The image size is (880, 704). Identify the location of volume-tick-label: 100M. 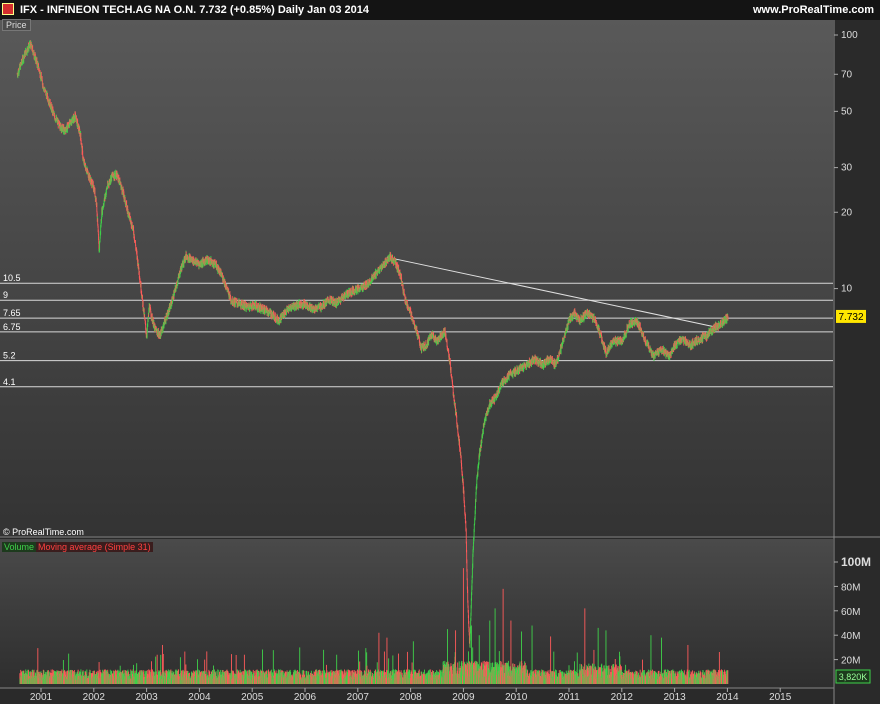
(856, 562).